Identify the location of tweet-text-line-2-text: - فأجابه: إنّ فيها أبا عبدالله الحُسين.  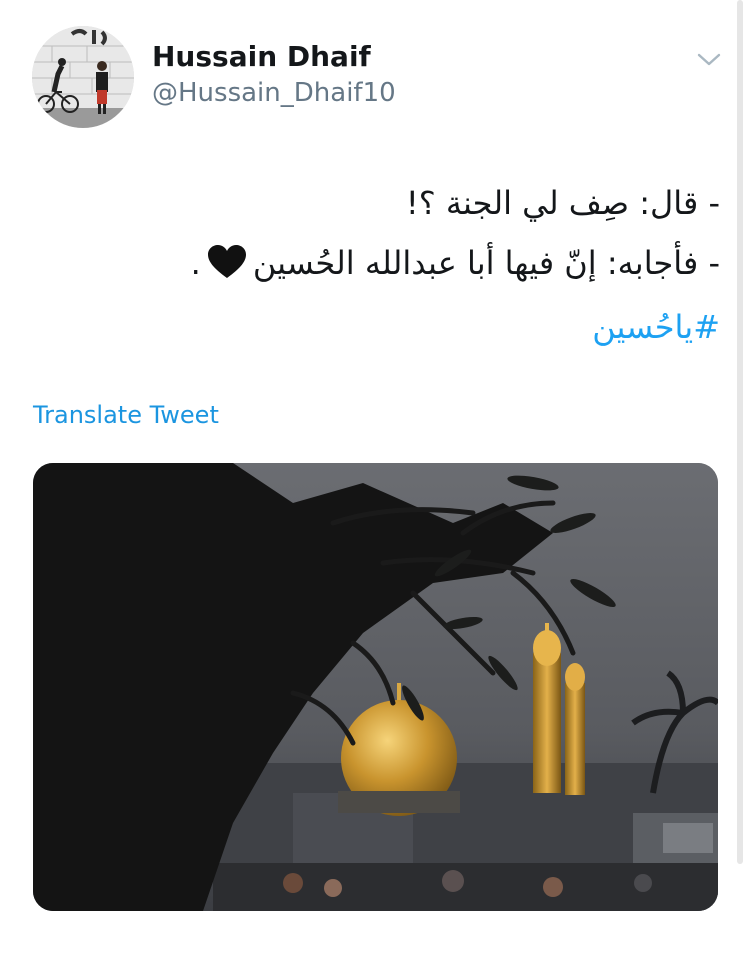
(486, 263).